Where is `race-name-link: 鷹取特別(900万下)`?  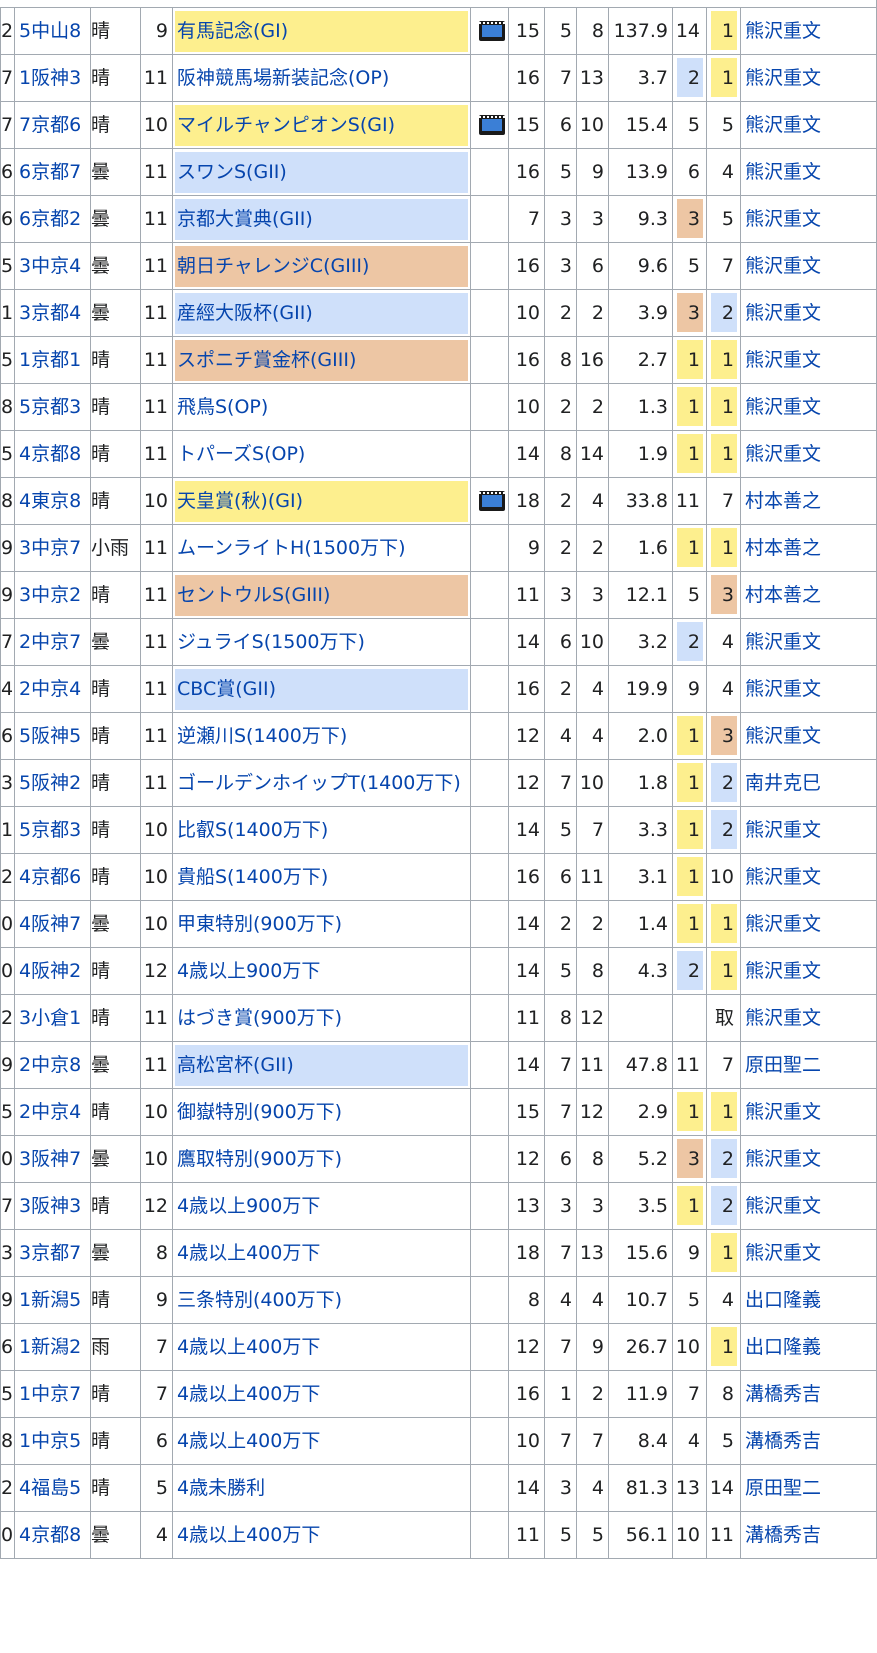 race-name-link: 鷹取特別(900万下) is located at coordinates (321, 1159).